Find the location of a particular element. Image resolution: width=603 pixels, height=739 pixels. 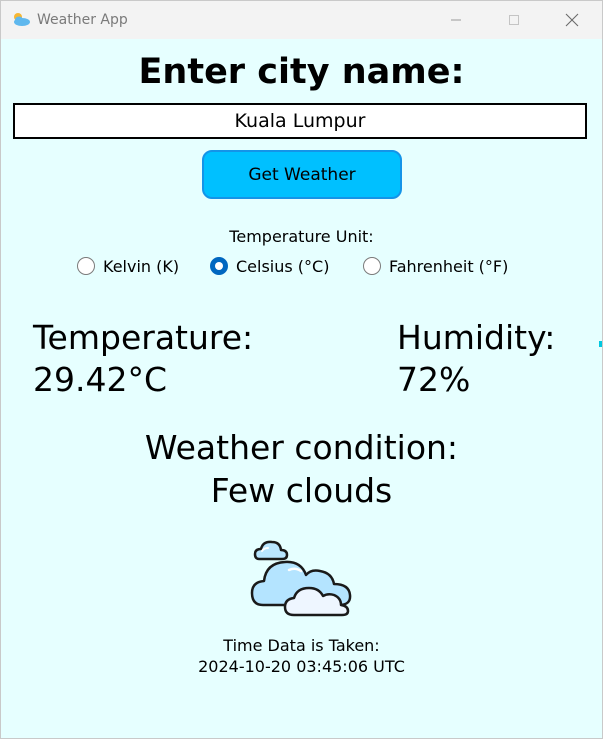

minimize-button is located at coordinates (456, 20).